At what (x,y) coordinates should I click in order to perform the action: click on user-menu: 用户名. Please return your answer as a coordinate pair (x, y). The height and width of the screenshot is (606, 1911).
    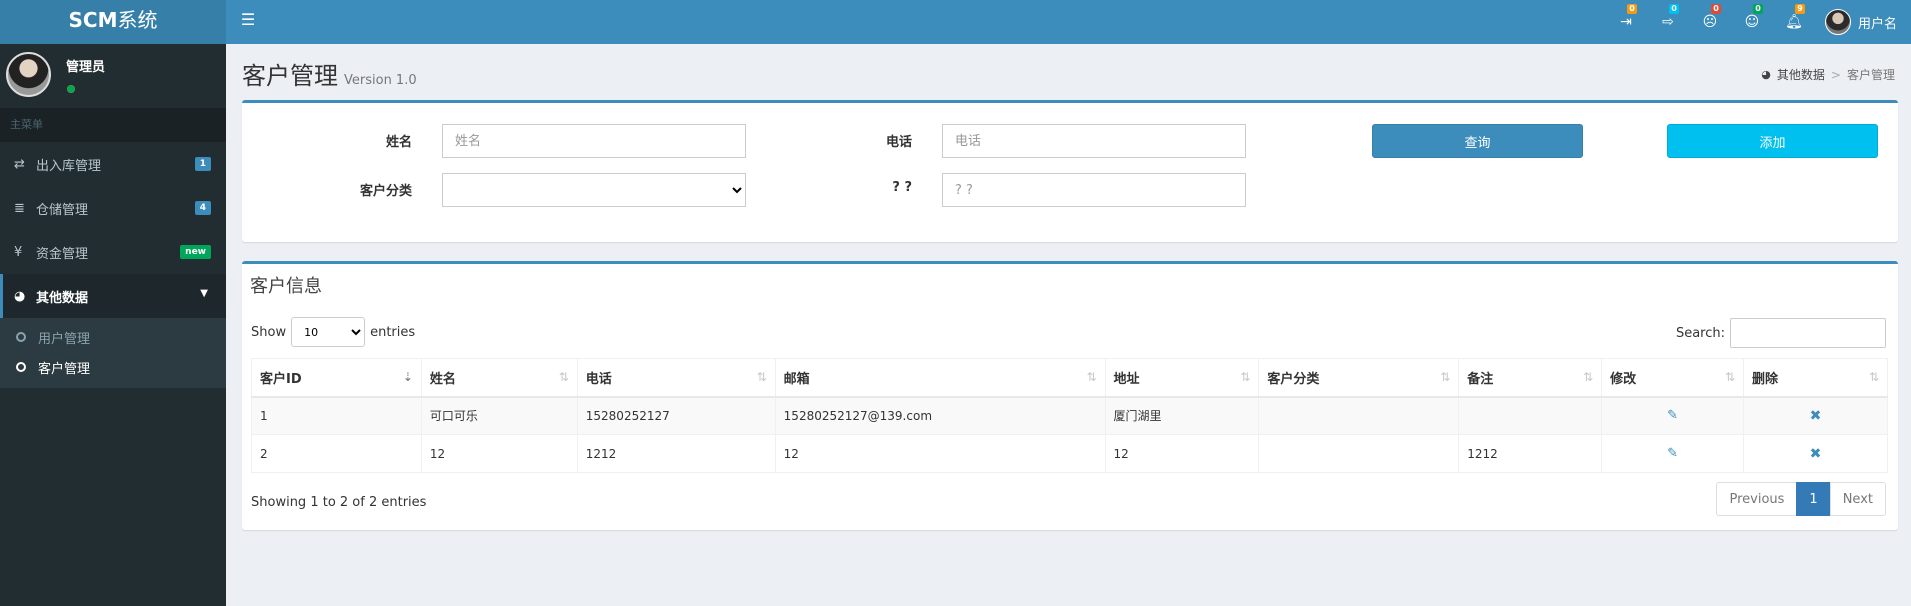
    Looking at the image, I should click on (1856, 22).